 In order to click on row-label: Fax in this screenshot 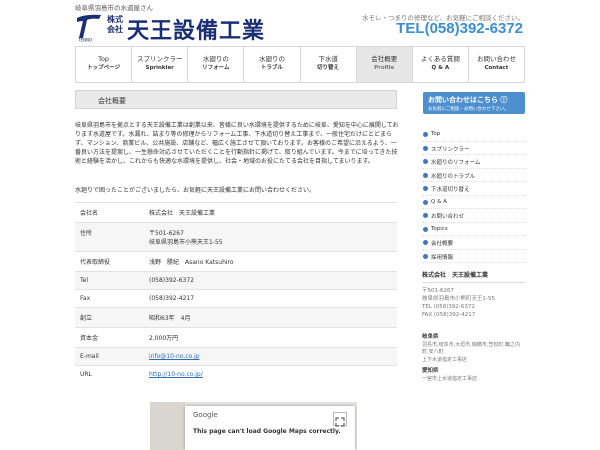, I will do `click(110, 298)`.